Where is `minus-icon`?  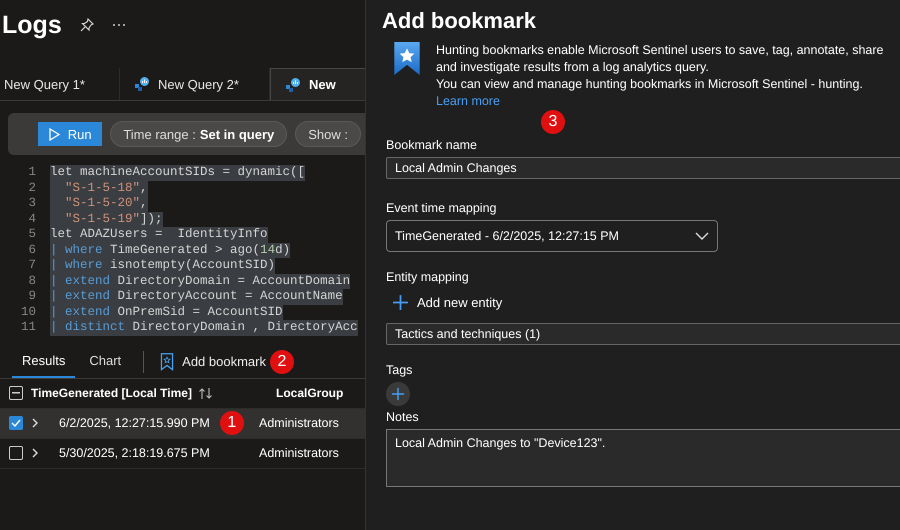
minus-icon is located at coordinates (16, 393).